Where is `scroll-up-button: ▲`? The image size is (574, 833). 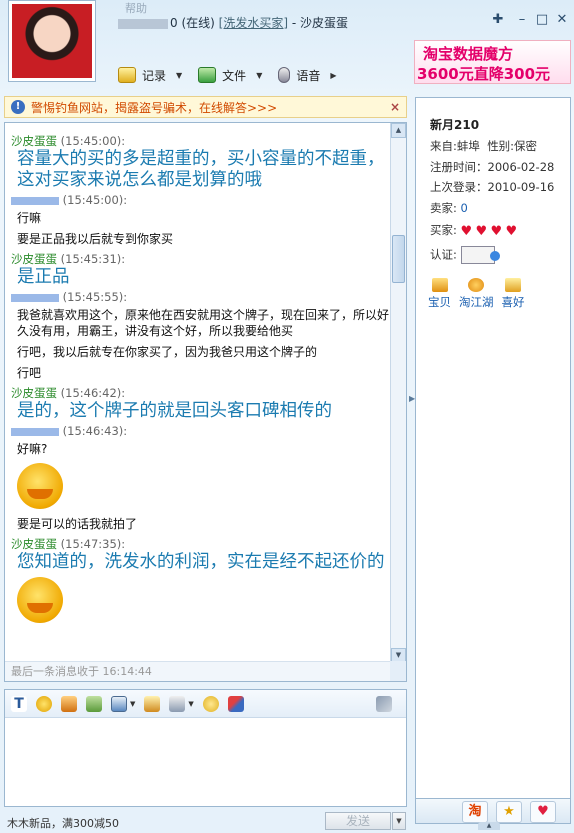
scroll-up-button: ▲ is located at coordinates (398, 130).